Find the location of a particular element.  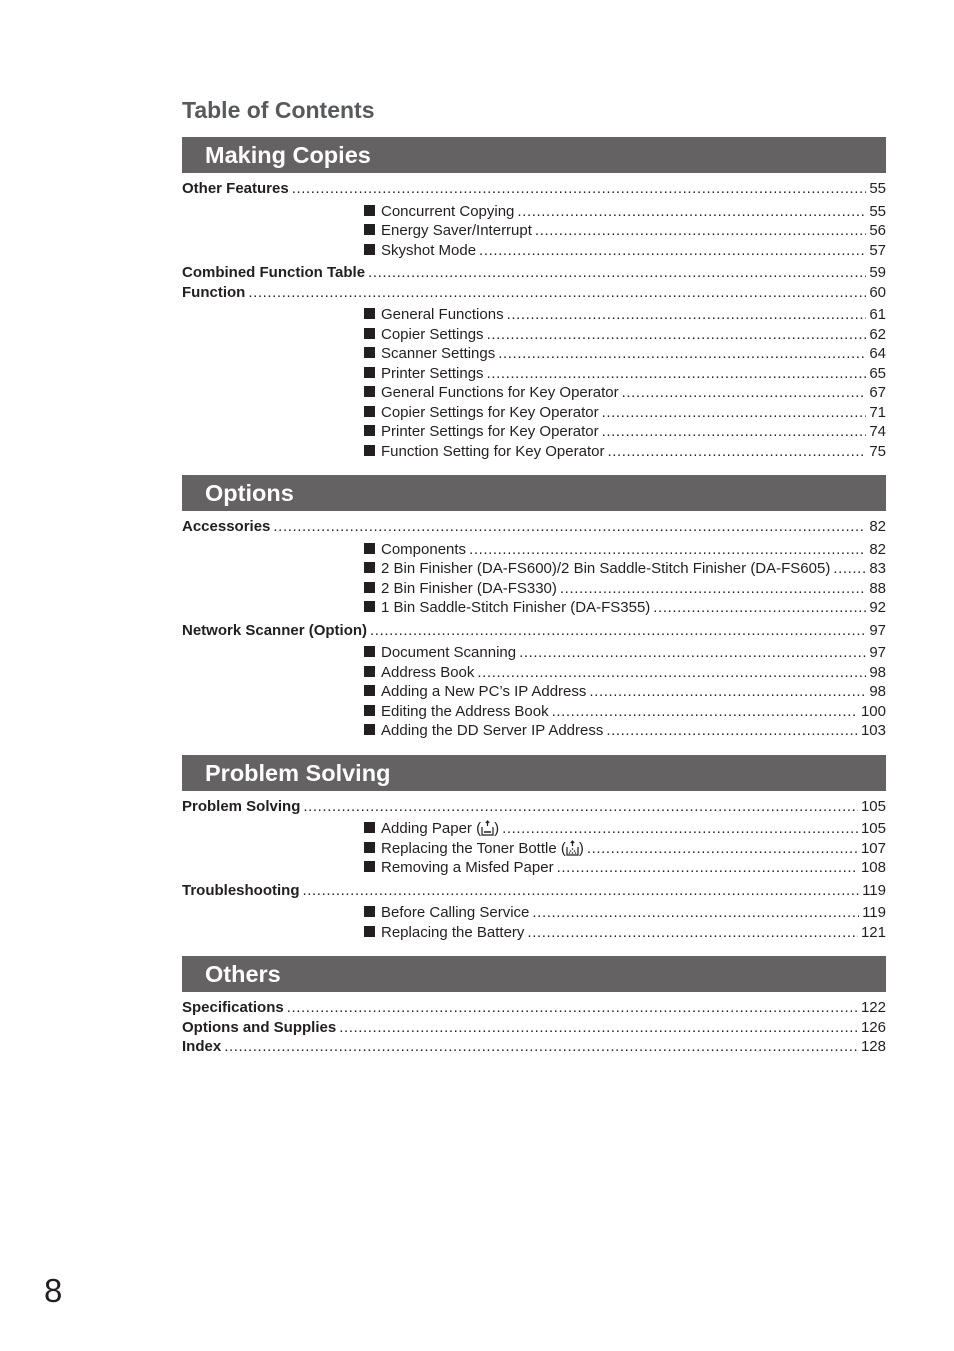

toc-subentry-scanner-settings: Scanner Settings 64 is located at coordinates (534, 354).